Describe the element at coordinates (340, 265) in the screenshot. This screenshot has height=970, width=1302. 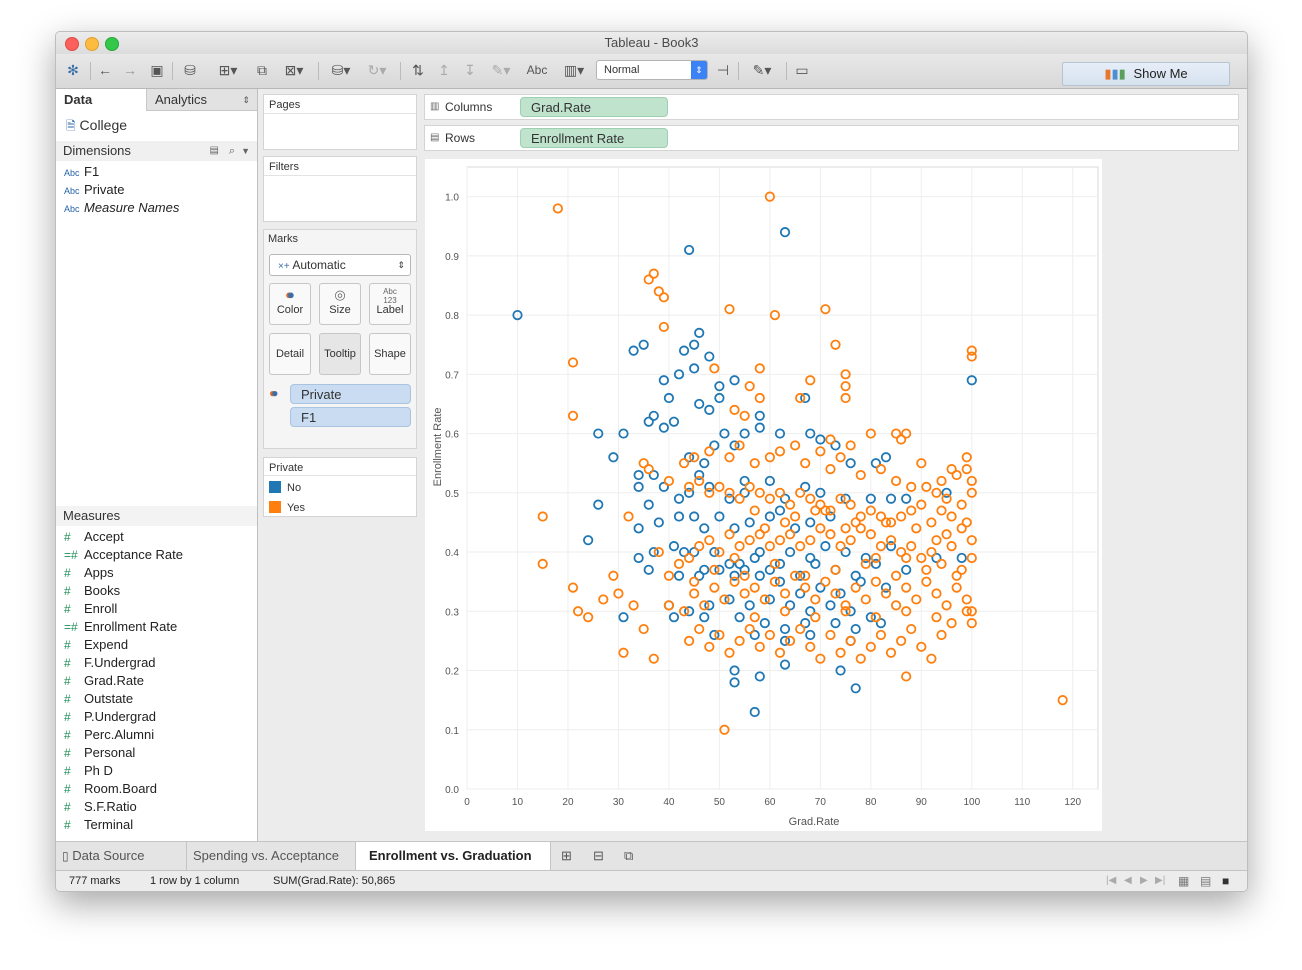
I see `mark-type-select: ×+ Automatic ⇕` at that location.